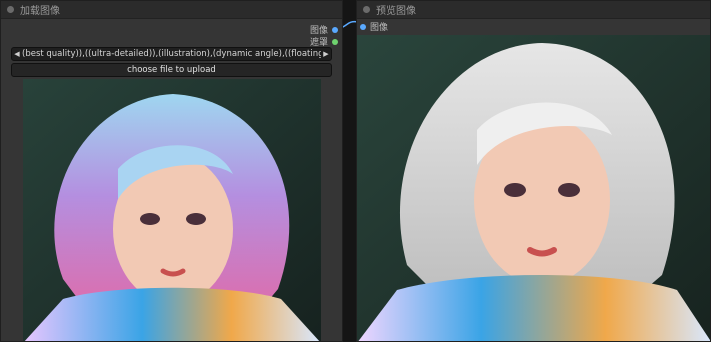  I want to click on triangle-right-icon: ▶, so click(326, 54).